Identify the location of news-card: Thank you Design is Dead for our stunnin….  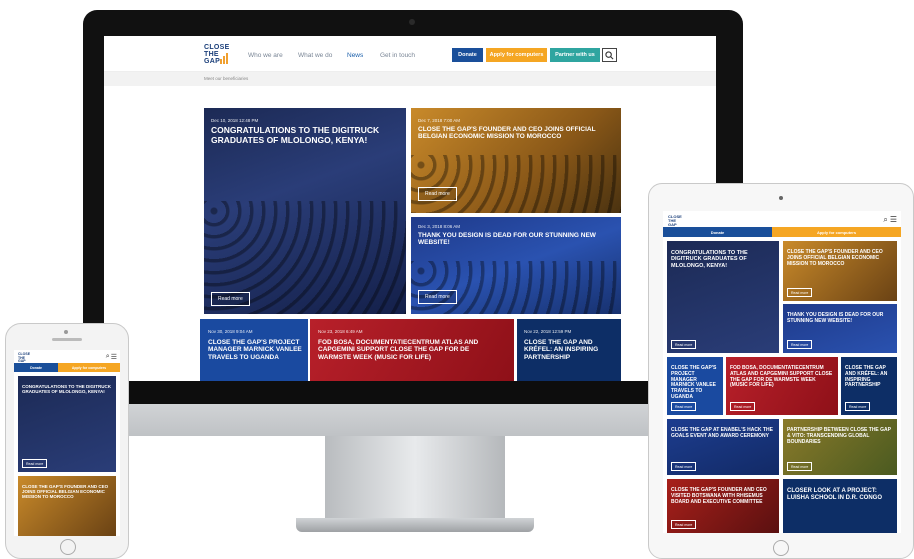
(840, 328).